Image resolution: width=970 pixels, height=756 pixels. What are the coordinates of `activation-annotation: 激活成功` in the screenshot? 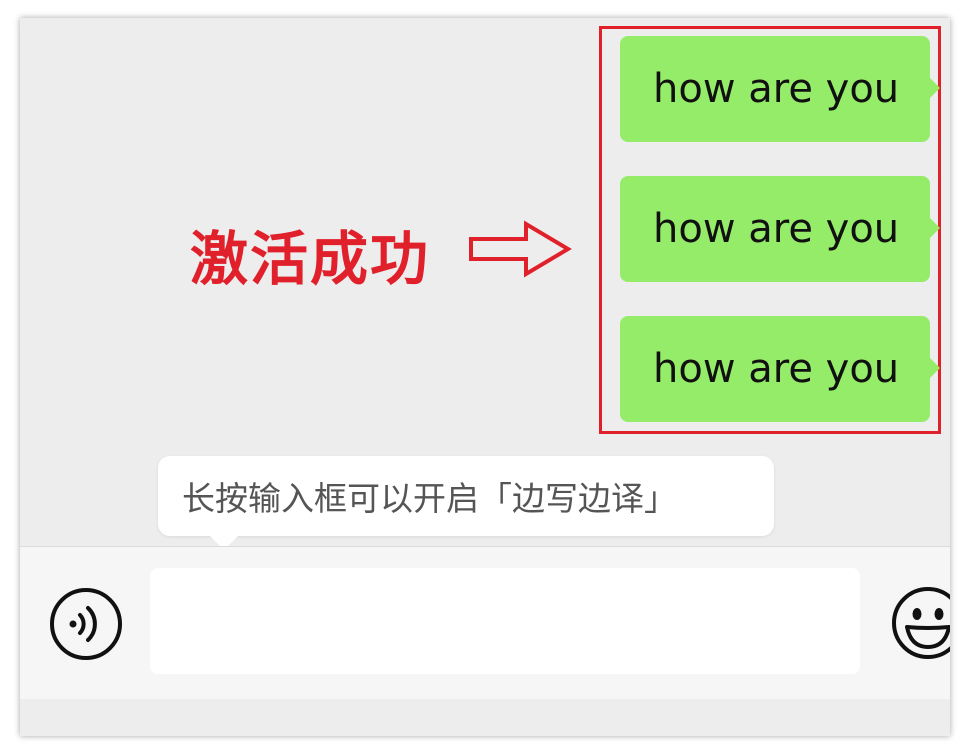 It's located at (310, 259).